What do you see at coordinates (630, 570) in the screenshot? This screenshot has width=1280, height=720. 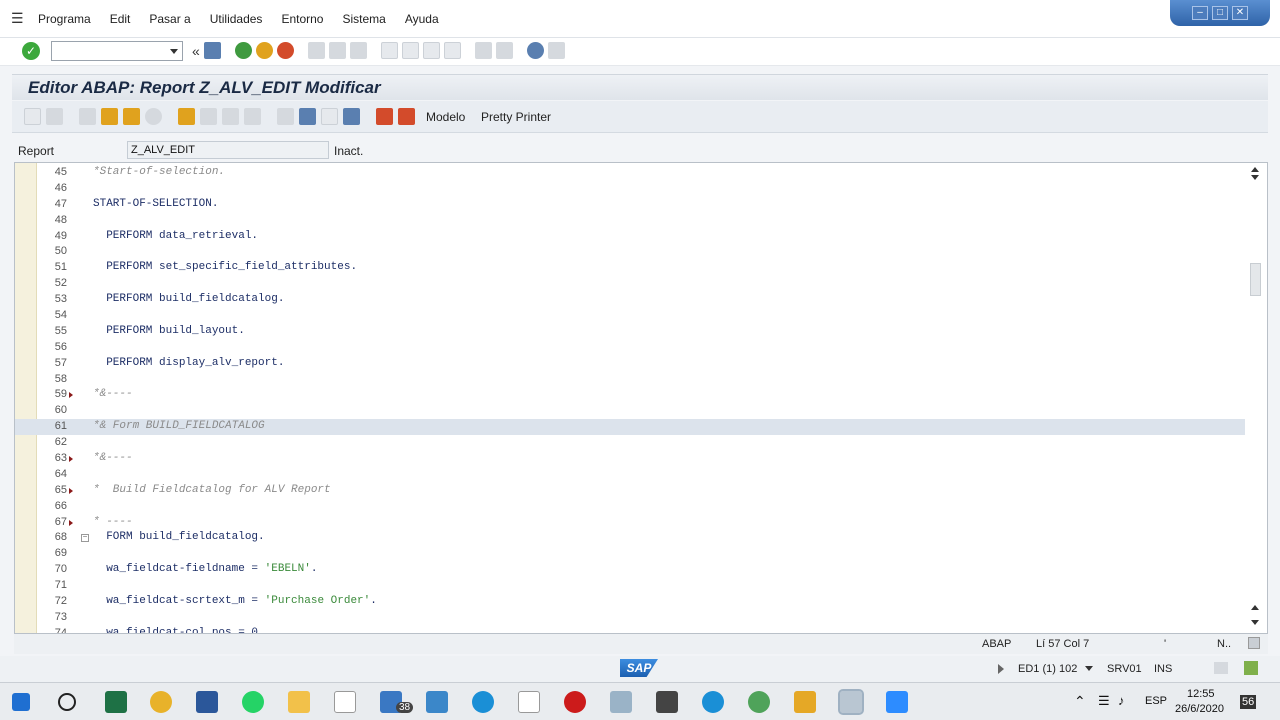 I see `code-line: 70 wa_fieldcat-fieldname = 'EBELN'.` at bounding box center [630, 570].